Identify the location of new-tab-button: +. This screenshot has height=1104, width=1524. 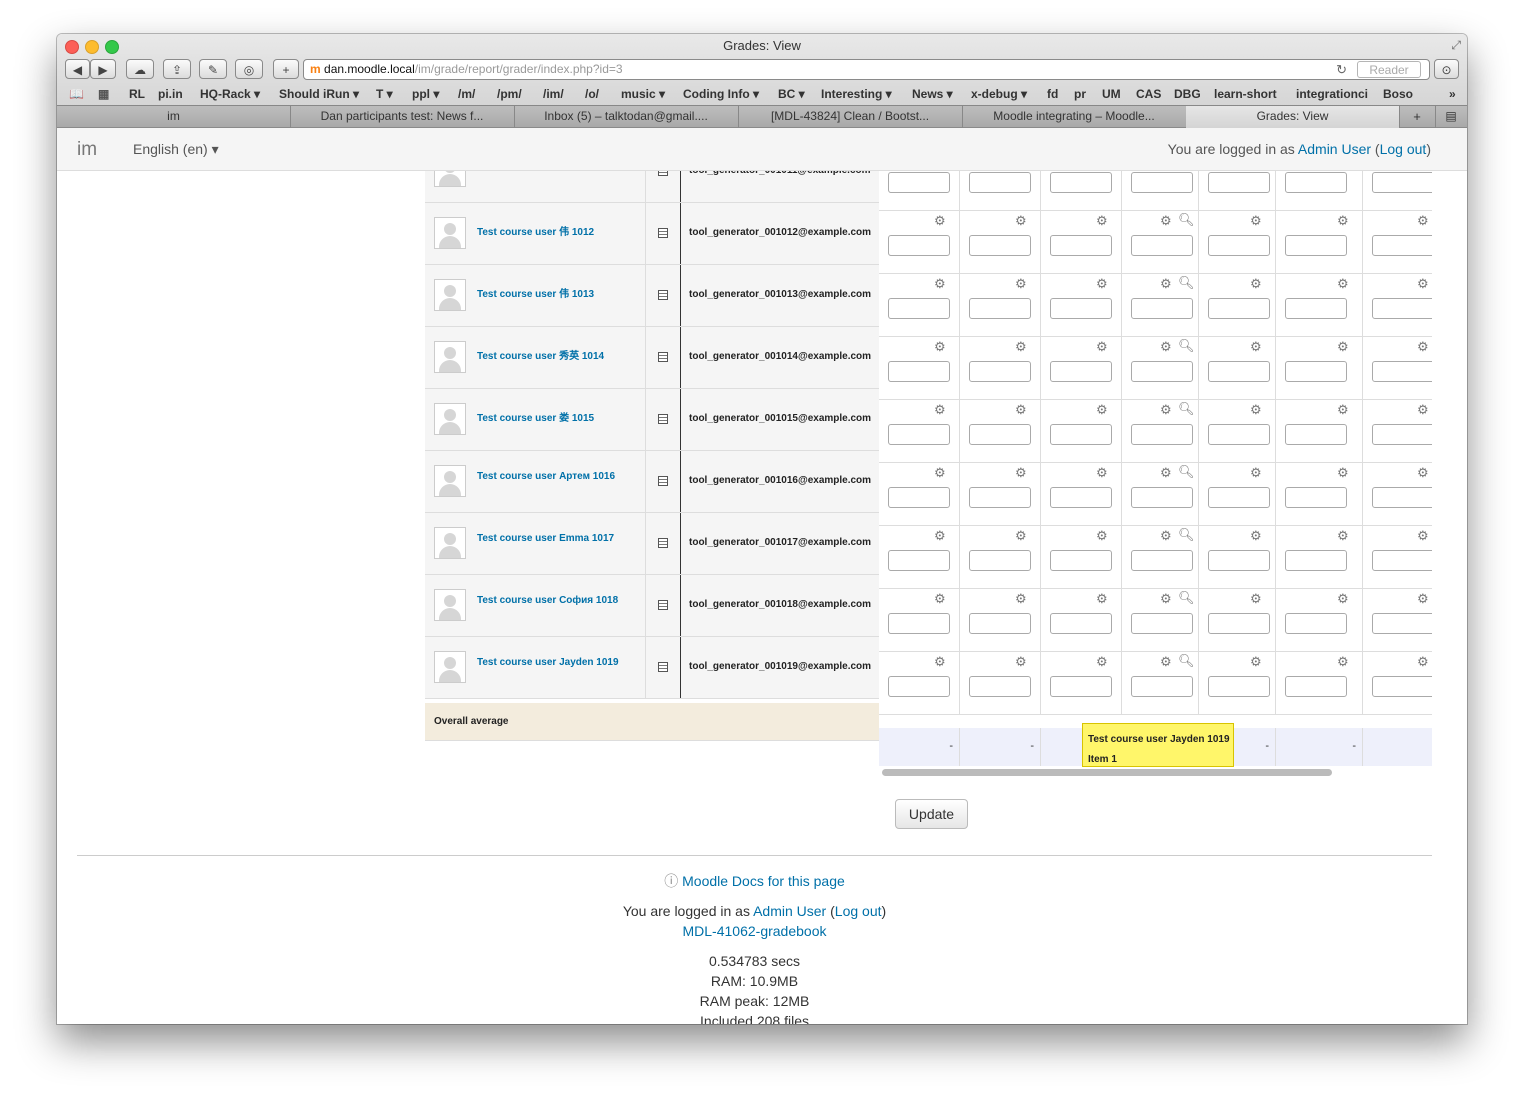
(286, 69).